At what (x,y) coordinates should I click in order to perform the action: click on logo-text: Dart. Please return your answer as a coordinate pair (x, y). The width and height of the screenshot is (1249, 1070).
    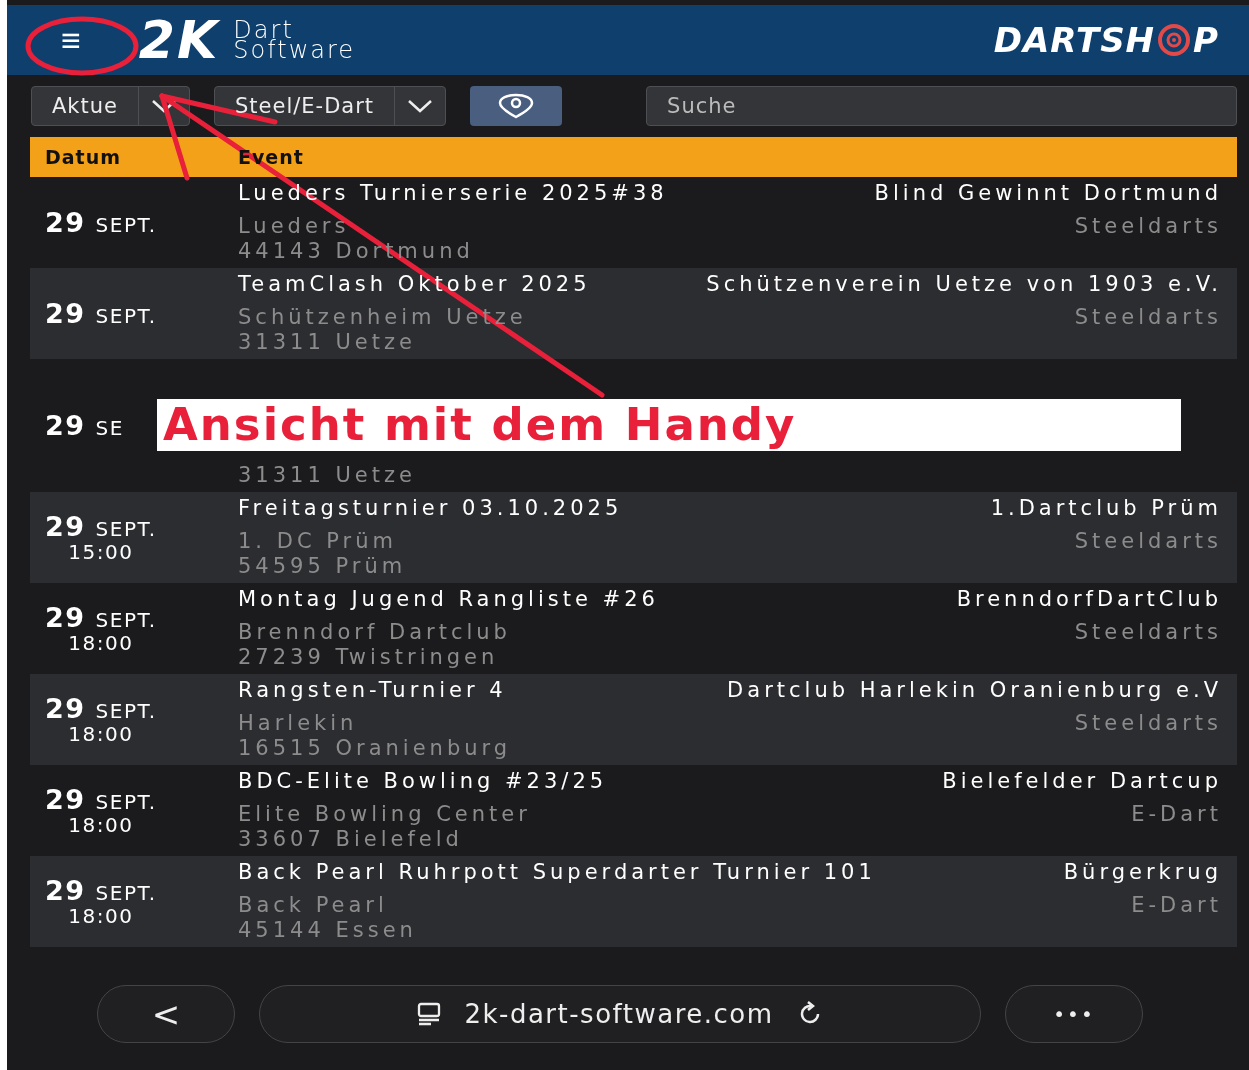
    Looking at the image, I should click on (263, 30).